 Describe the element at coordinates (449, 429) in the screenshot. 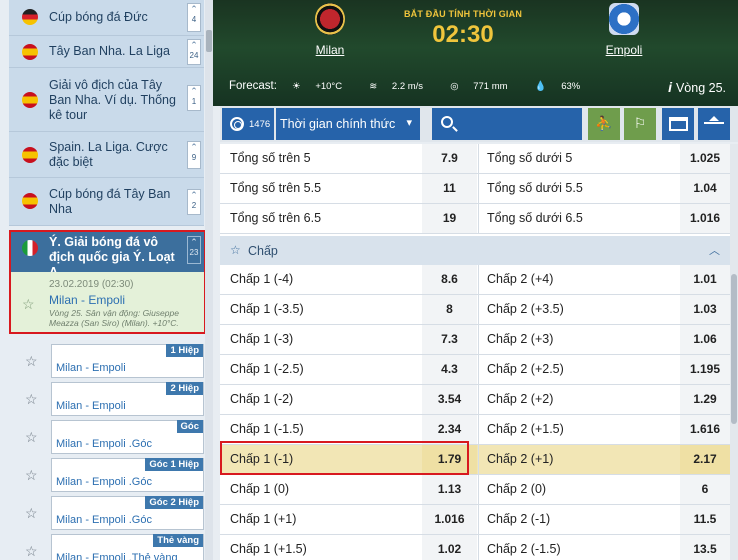

I see `odds-value: 2.34` at that location.